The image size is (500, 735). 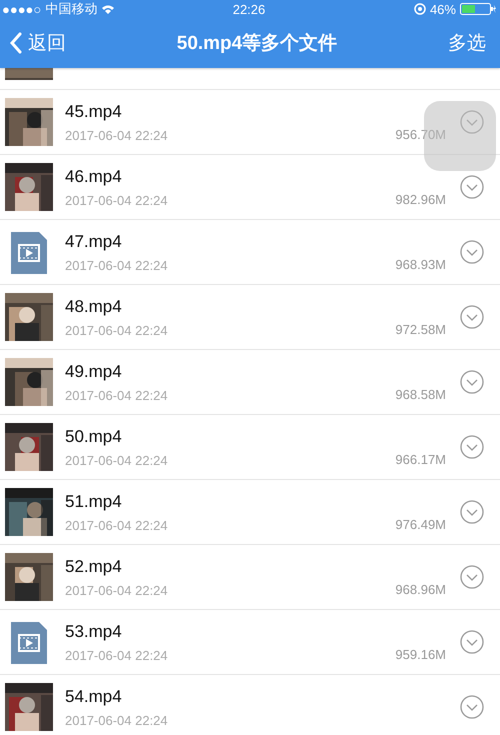 I want to click on battery-icon, so click(x=478, y=9).